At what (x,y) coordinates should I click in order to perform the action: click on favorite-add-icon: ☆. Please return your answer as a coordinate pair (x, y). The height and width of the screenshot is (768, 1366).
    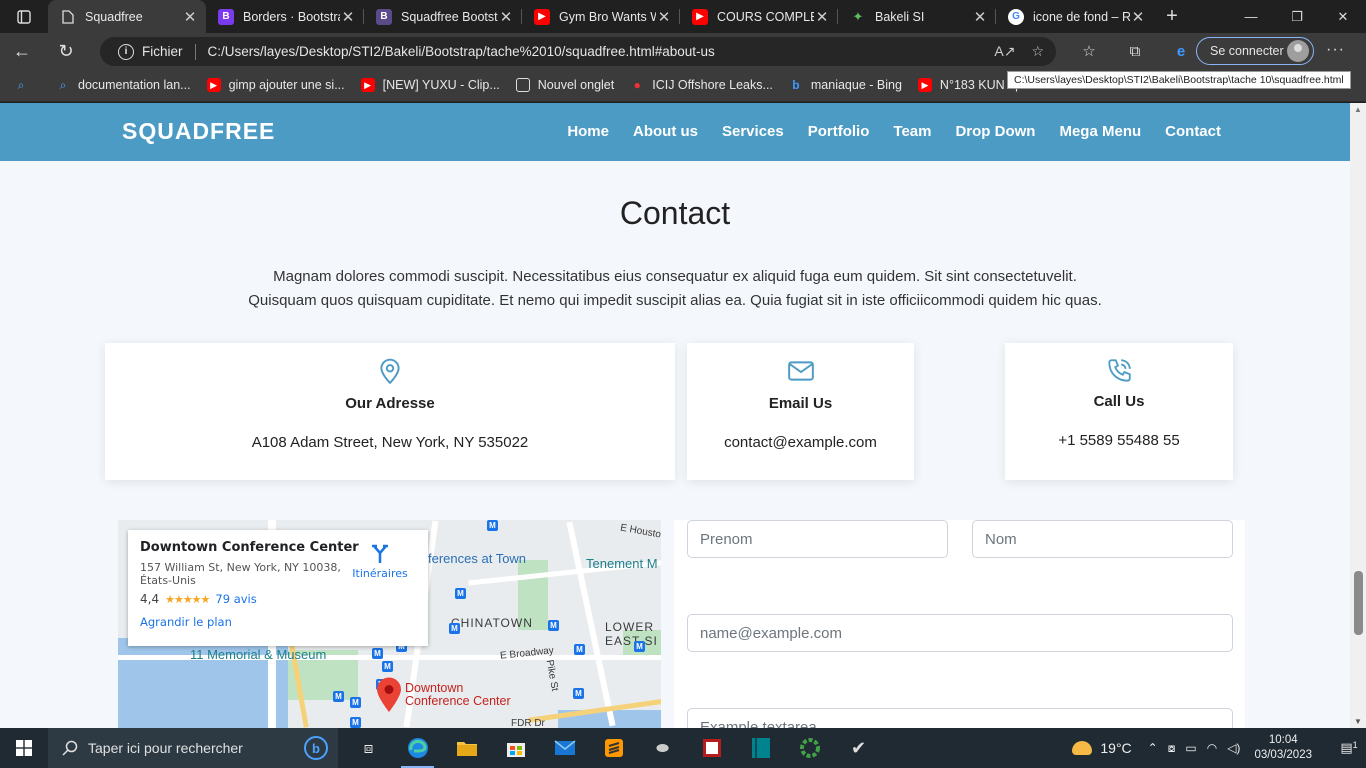
    Looking at the image, I should click on (1037, 51).